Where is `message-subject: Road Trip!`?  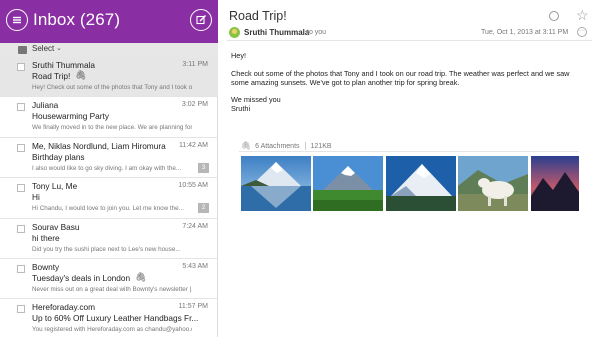 message-subject: Road Trip! is located at coordinates (258, 16).